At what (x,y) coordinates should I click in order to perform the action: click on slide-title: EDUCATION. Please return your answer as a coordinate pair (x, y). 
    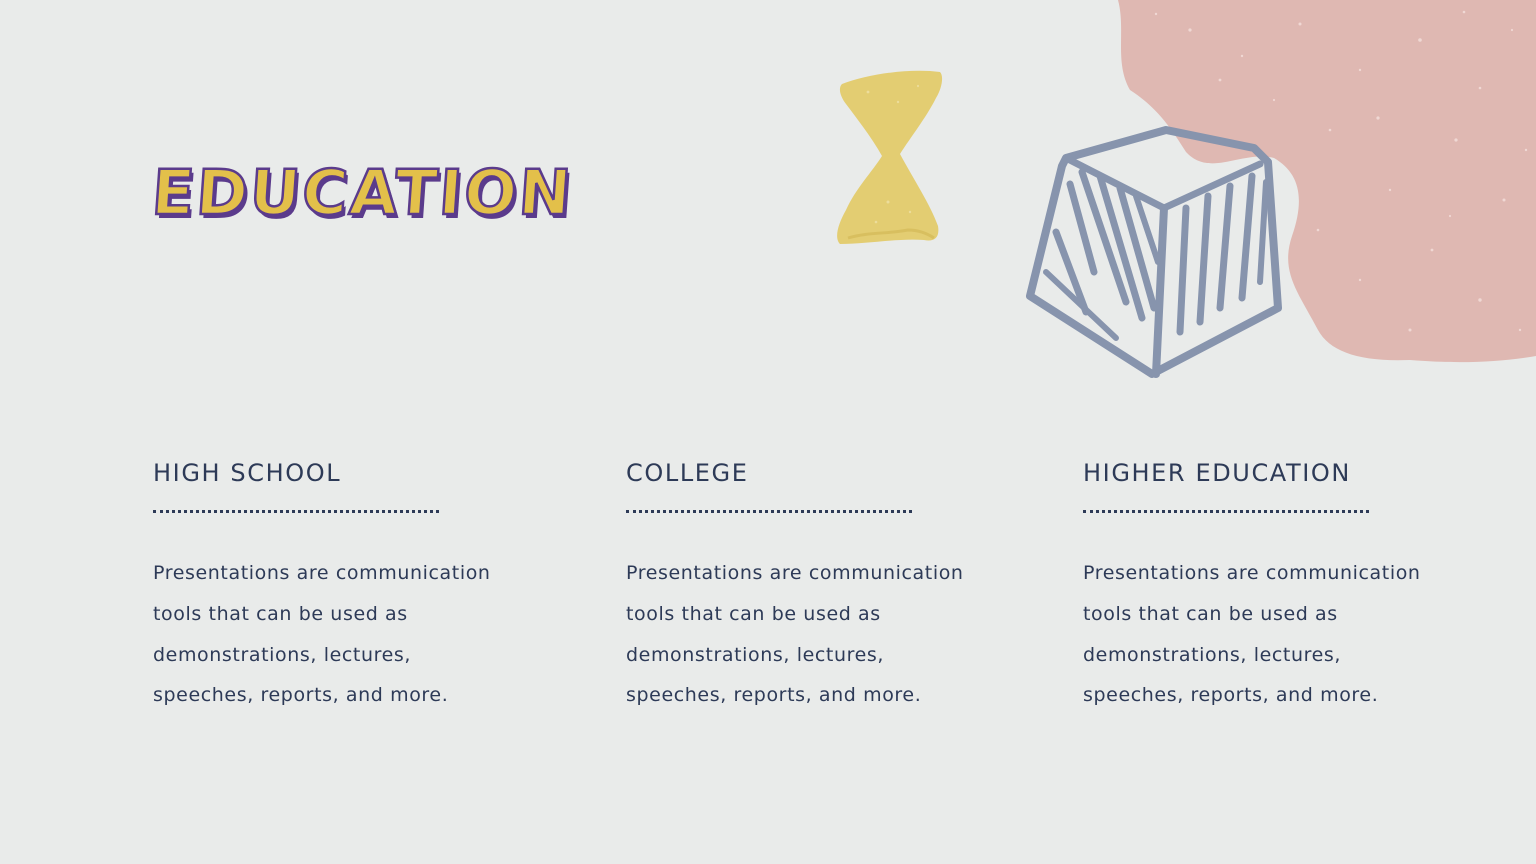
    Looking at the image, I should click on (362, 193).